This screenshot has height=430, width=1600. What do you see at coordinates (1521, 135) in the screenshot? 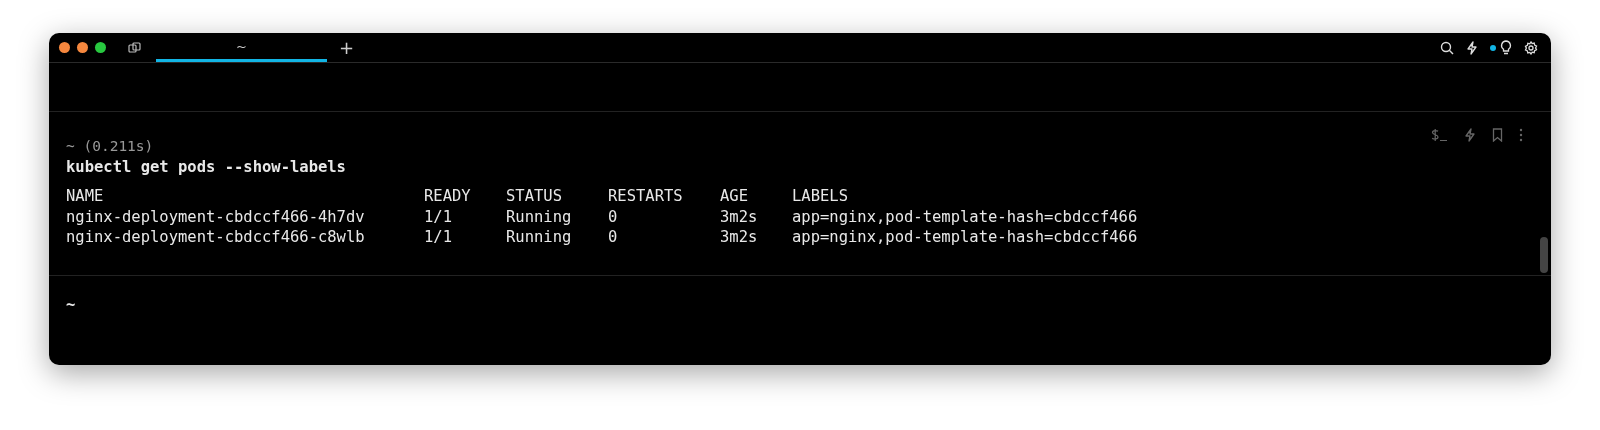
I see `more-icon` at bounding box center [1521, 135].